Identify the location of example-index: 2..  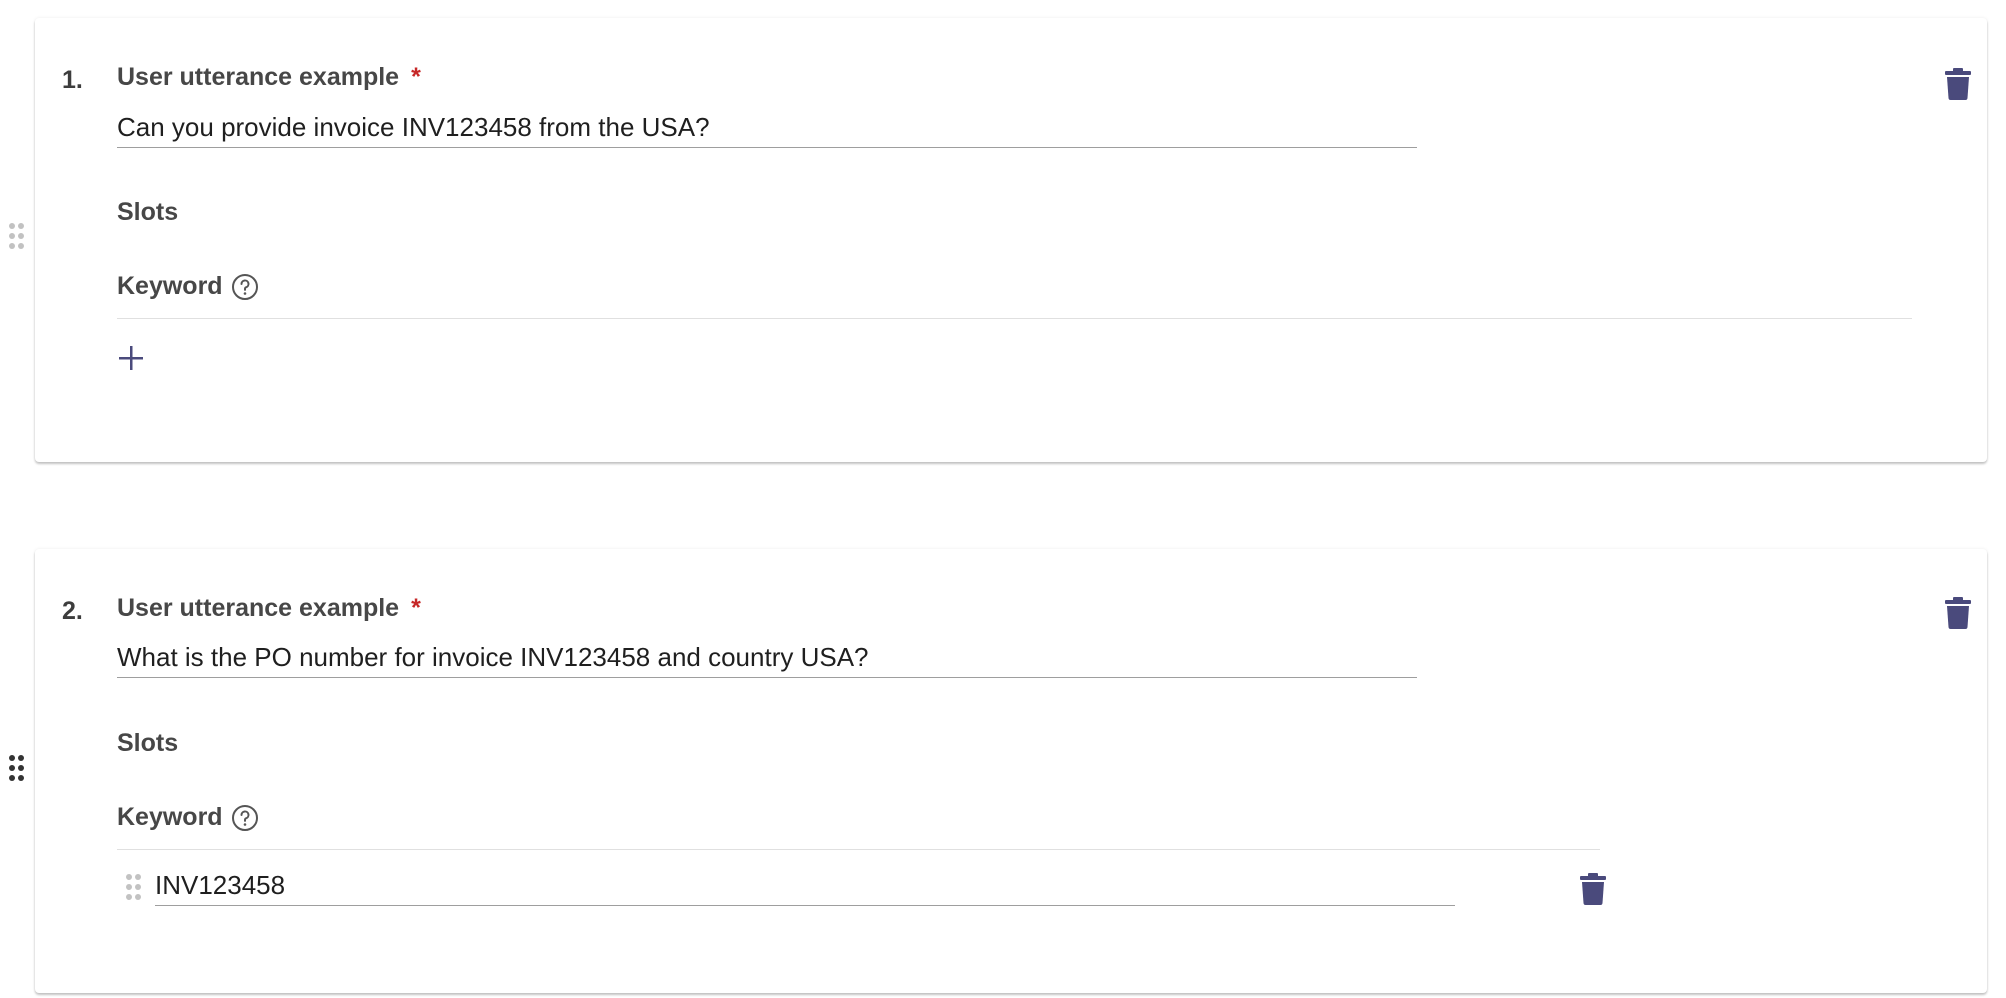
(72, 611).